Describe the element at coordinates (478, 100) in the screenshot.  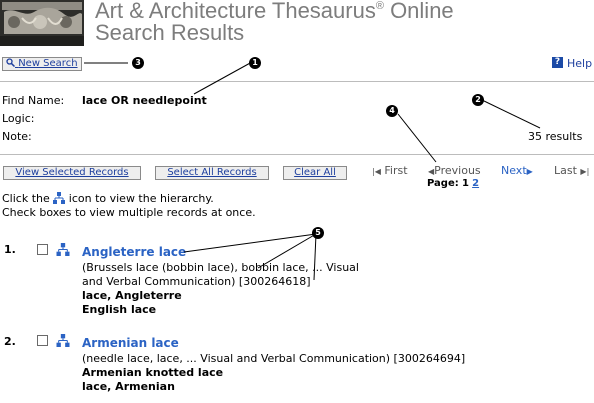
I see `callout-2: 2` at that location.